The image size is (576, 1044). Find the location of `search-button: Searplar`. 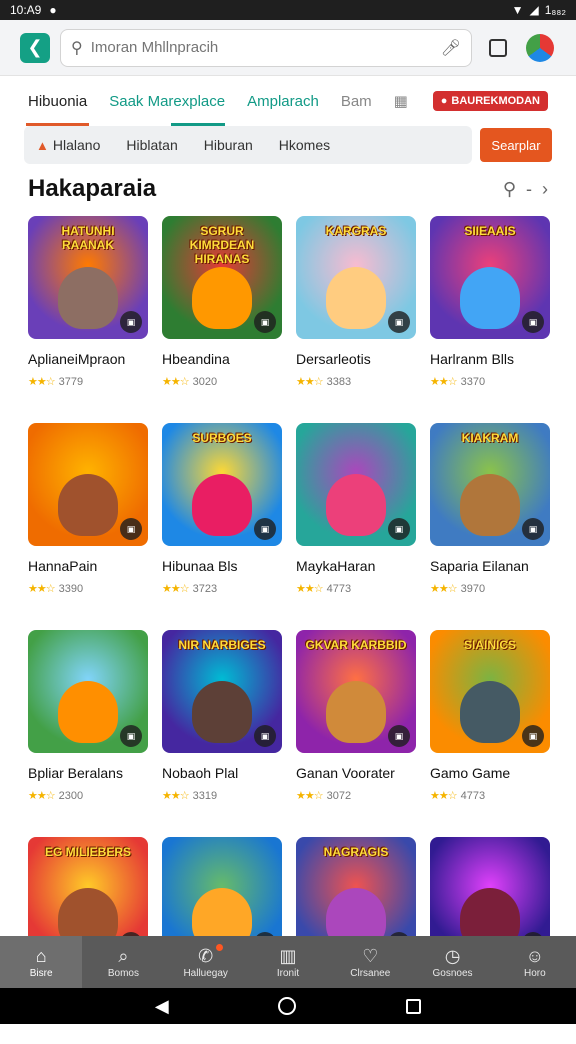

search-button: Searplar is located at coordinates (516, 145).